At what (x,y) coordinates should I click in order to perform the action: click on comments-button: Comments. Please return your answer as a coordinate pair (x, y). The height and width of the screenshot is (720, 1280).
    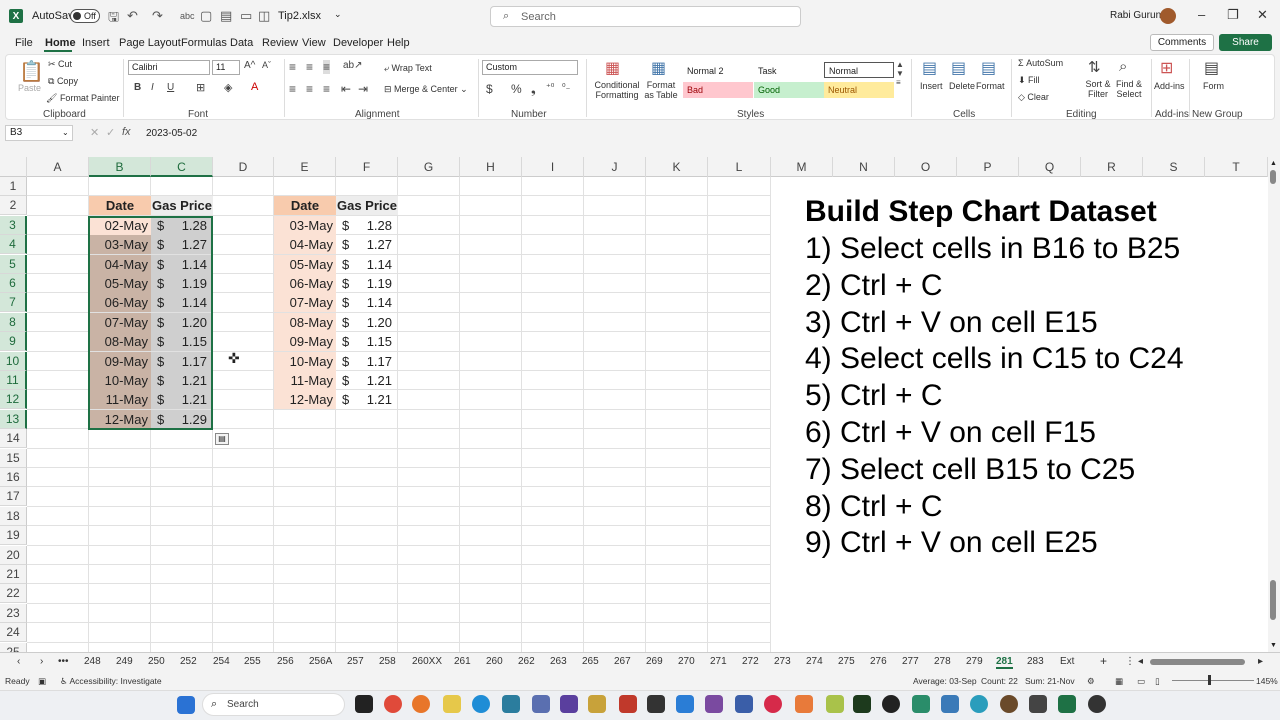
    Looking at the image, I should click on (1182, 42).